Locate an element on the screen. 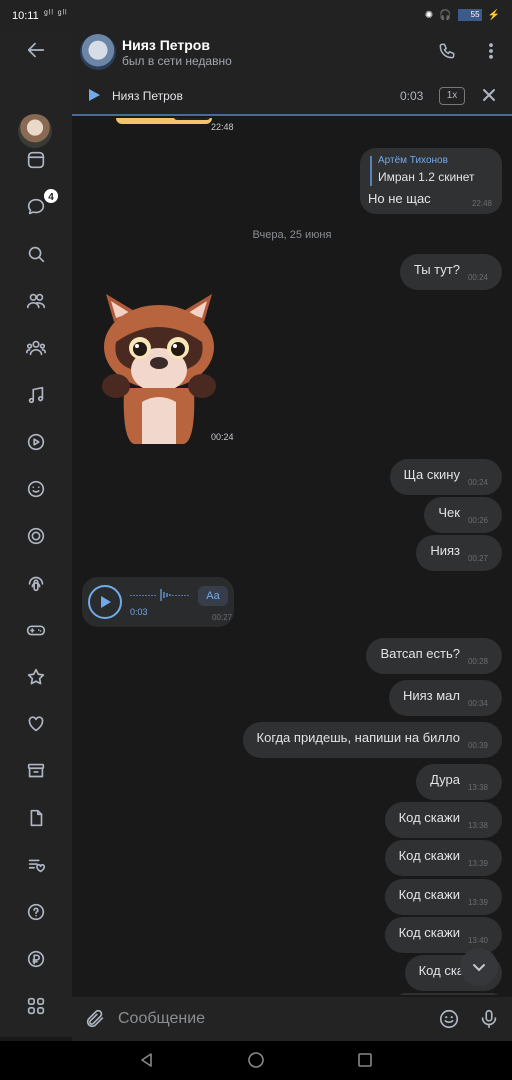 This screenshot has width=512, height=1080. close-icon is located at coordinates (489, 95).